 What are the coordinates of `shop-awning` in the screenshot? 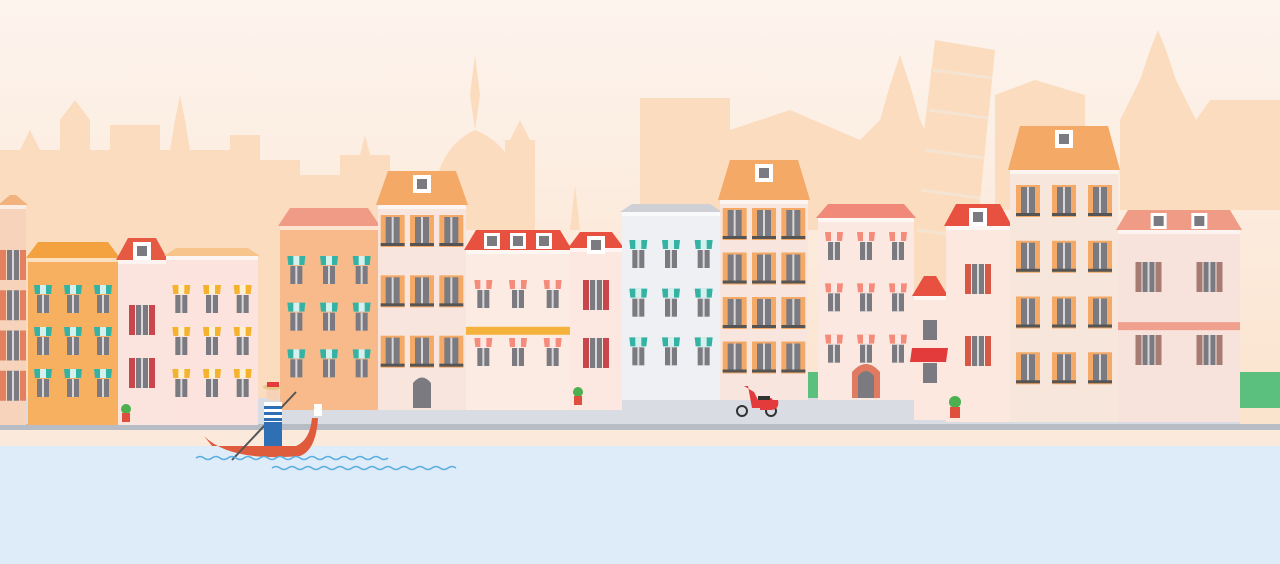 It's located at (929, 355).